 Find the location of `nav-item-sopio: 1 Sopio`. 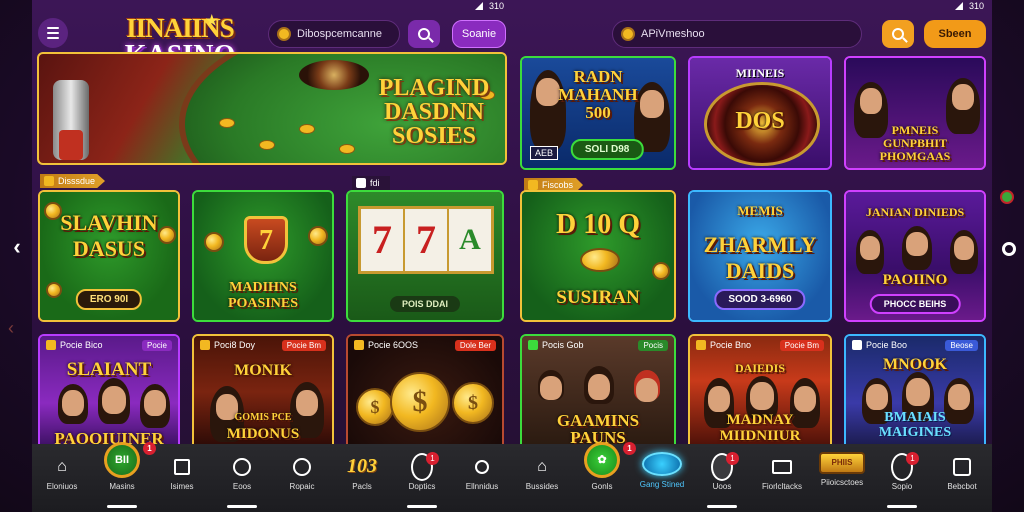

nav-item-sopio: 1 Sopio is located at coordinates (902, 478).